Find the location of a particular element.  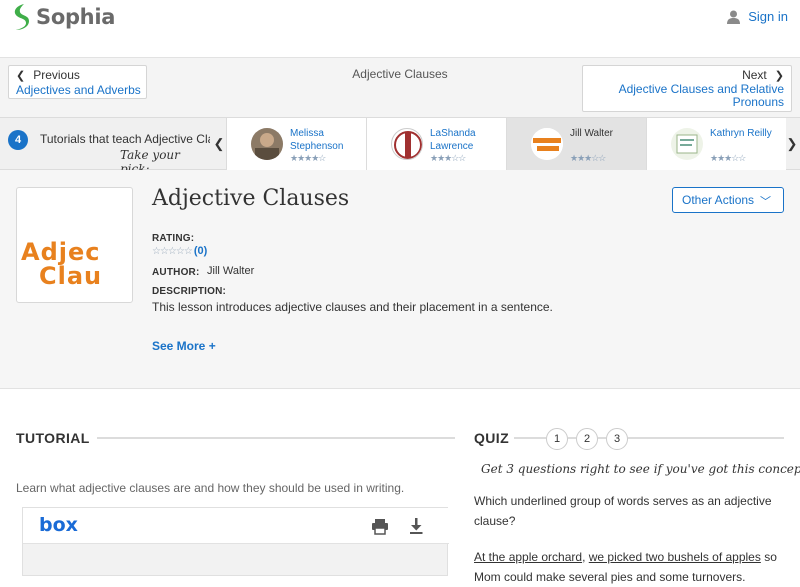

carousel-next-arrow: ❯ is located at coordinates (792, 144).